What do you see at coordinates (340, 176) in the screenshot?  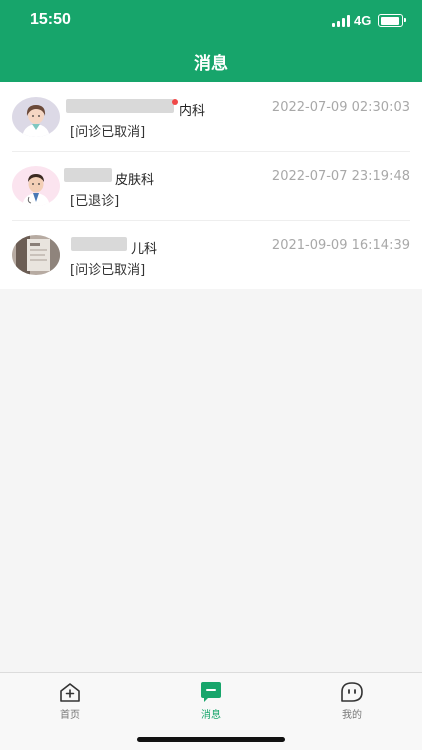 I see `message-timestamp: 2022-07-07 23:19:48` at bounding box center [340, 176].